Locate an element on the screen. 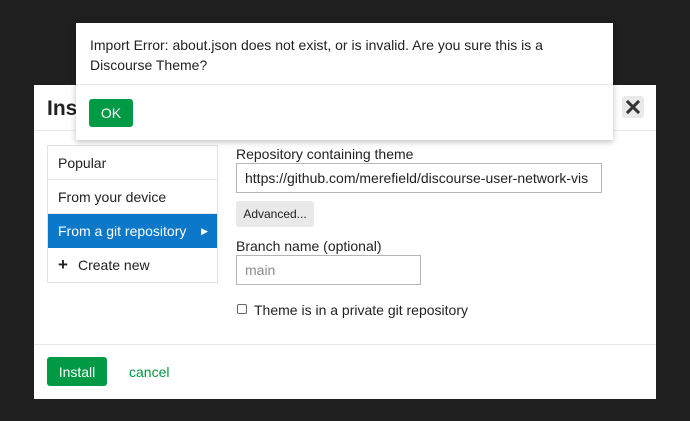  private-repo-checkbox is located at coordinates (242, 309).